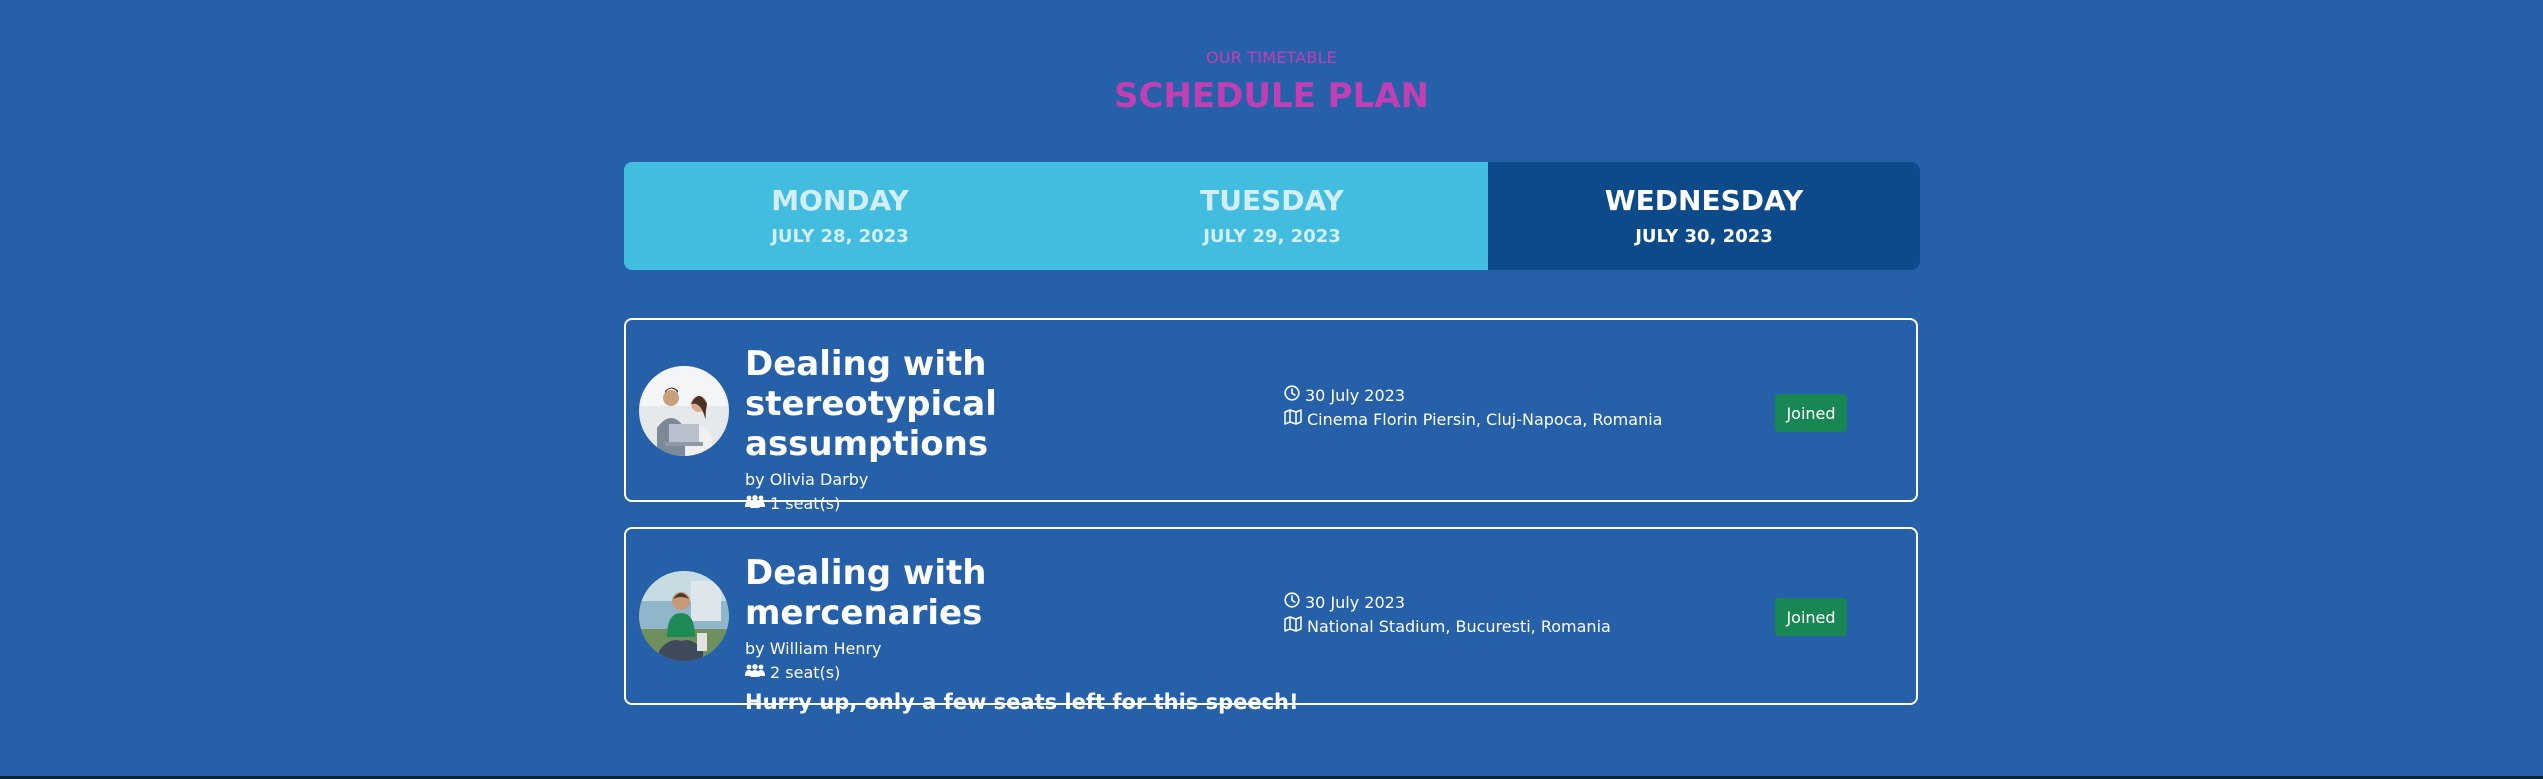  Describe the element at coordinates (1022, 673) in the screenshot. I see `seats-info: 2 seat(s)` at that location.